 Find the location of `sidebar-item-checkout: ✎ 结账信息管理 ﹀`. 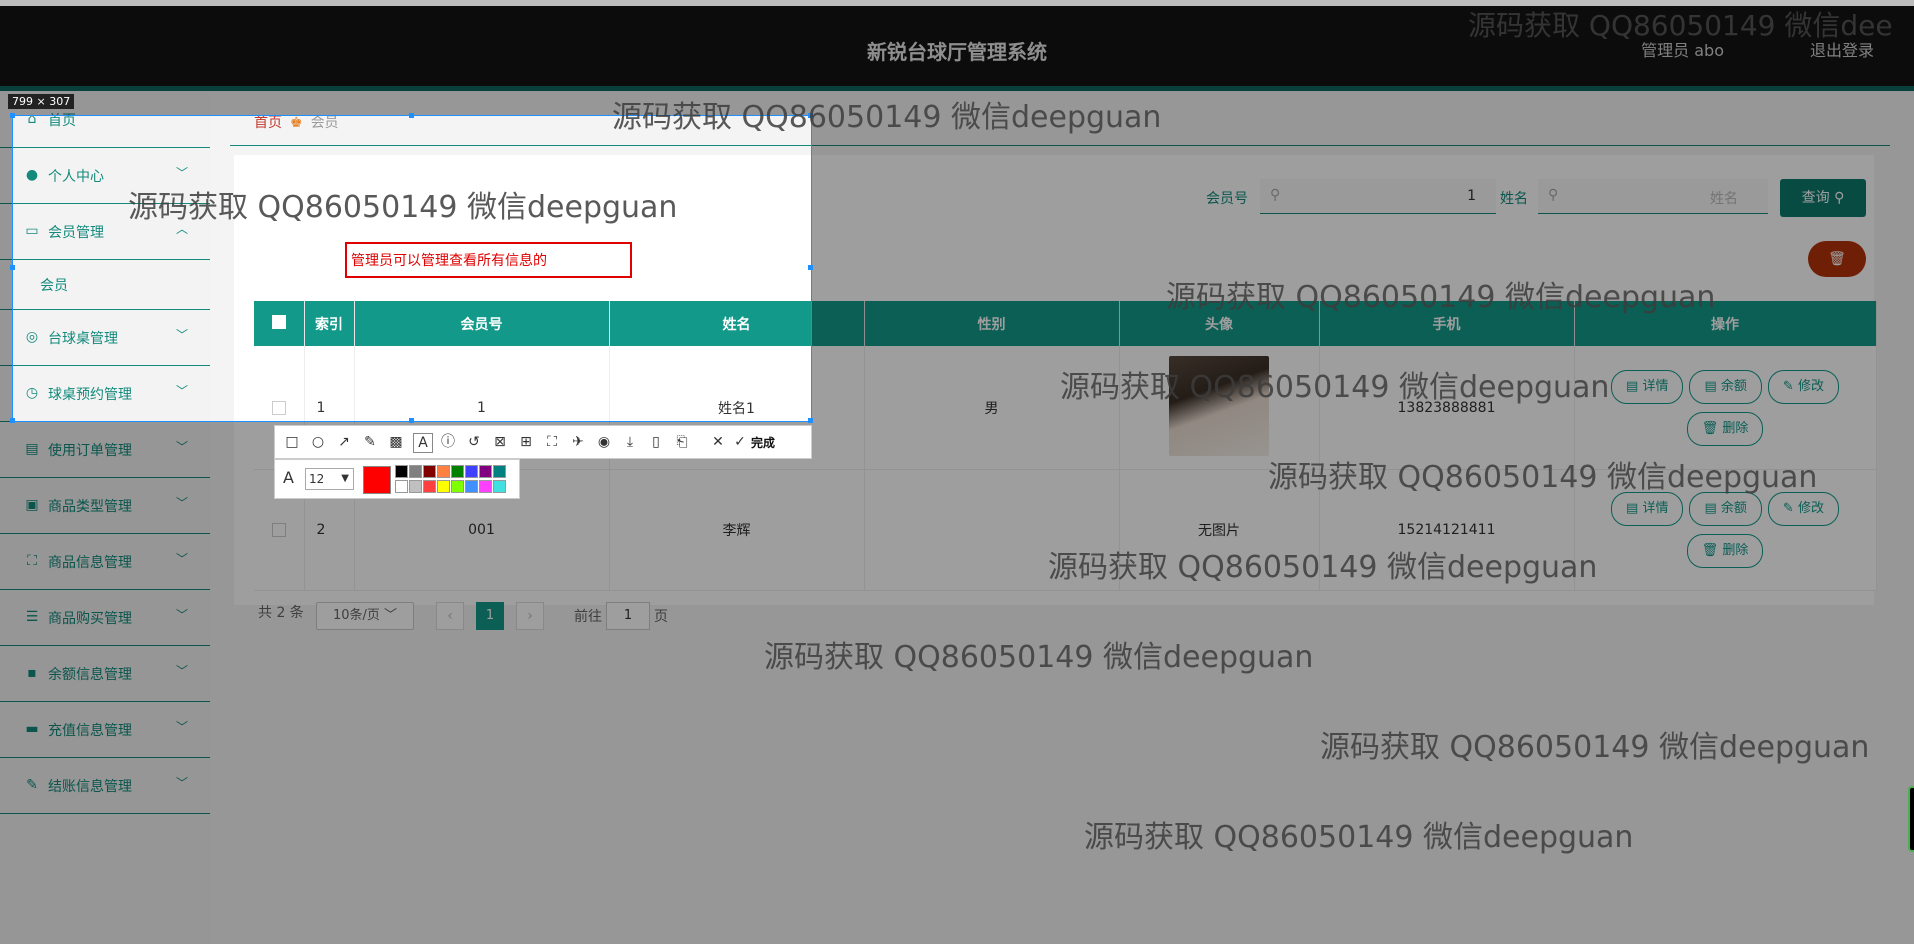

sidebar-item-checkout: ✎ 结账信息管理 ﹀ is located at coordinates (105, 785).